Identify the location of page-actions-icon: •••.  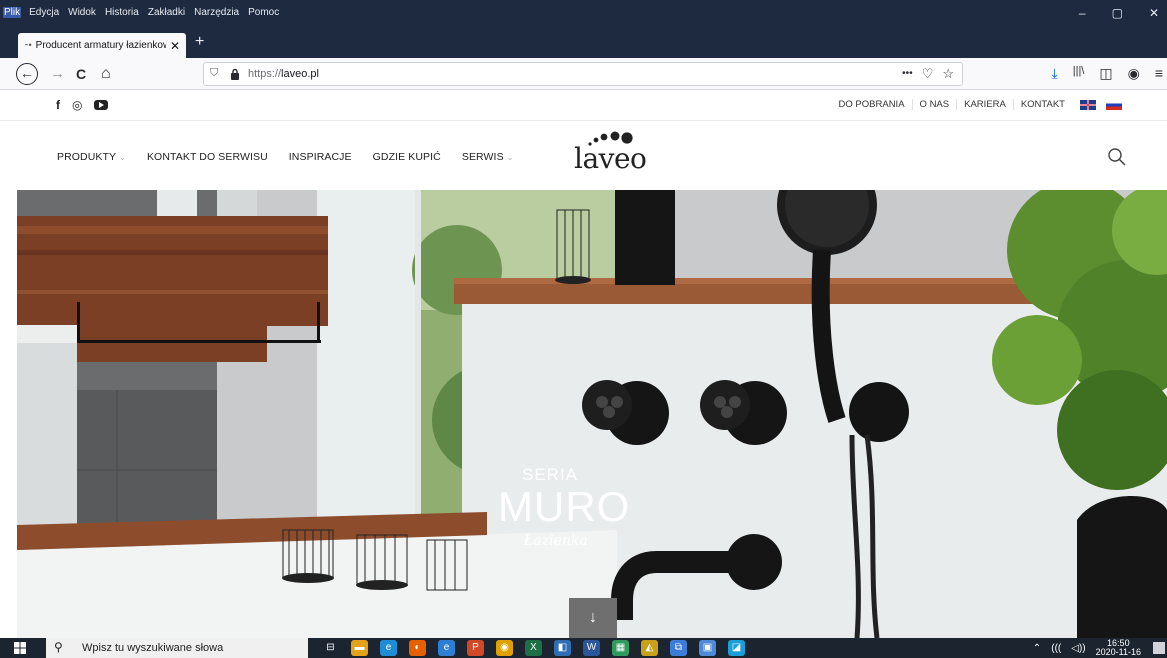
(907, 74).